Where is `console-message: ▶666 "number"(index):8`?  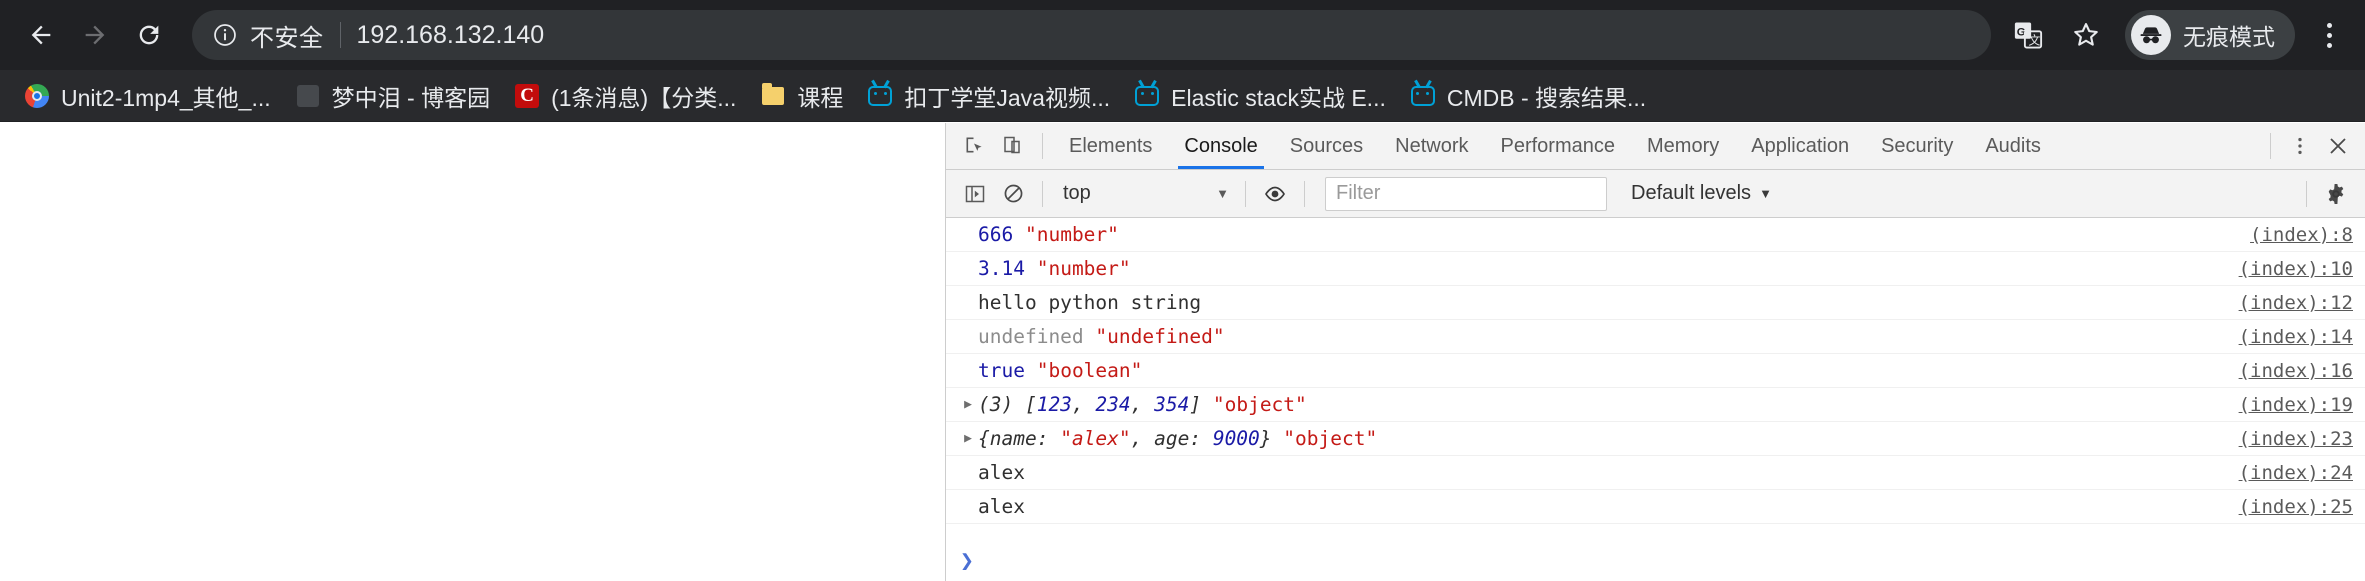 console-message: ▶666 "number"(index):8 is located at coordinates (1655, 235).